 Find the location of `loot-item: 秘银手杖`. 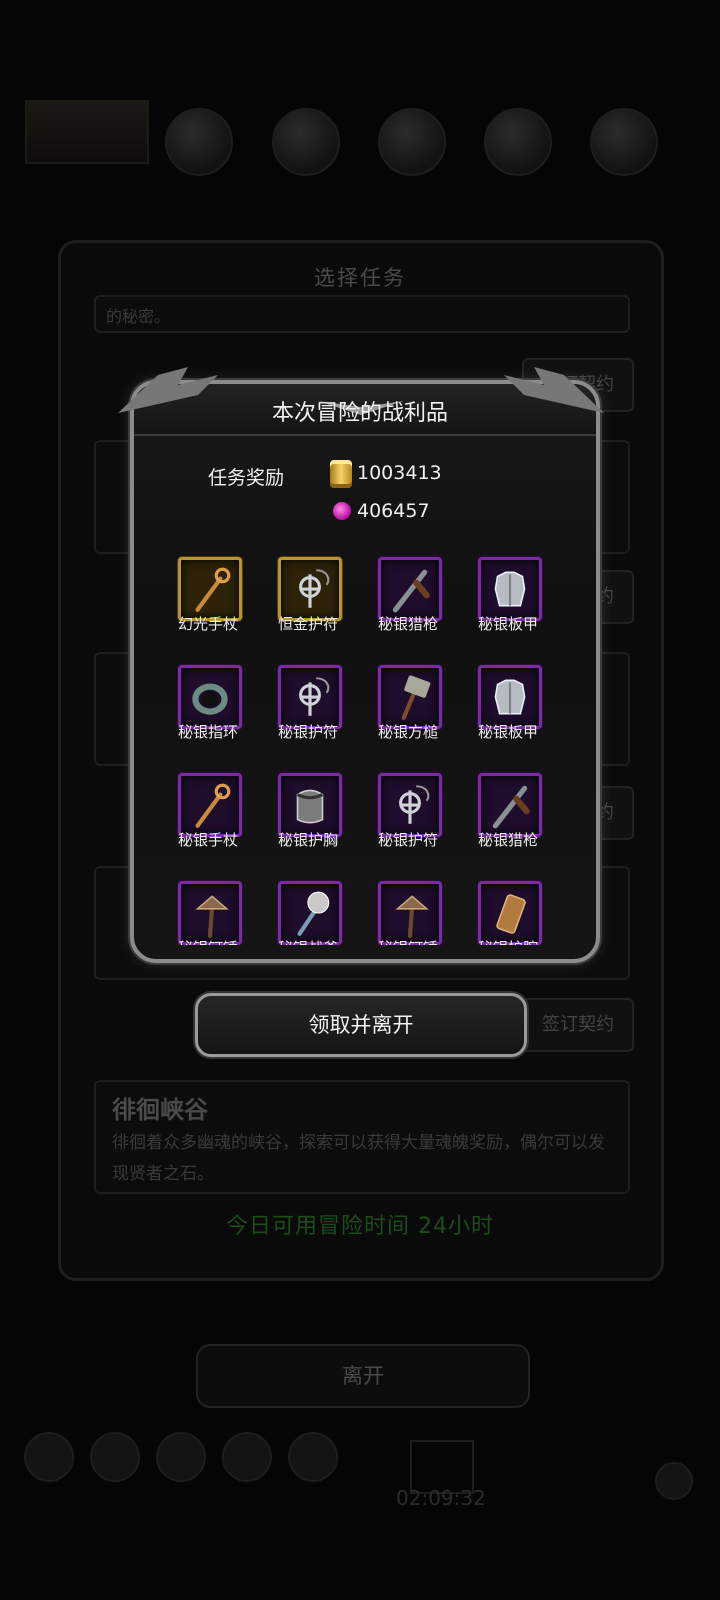

loot-item: 秘银手杖 is located at coordinates (208, 821).